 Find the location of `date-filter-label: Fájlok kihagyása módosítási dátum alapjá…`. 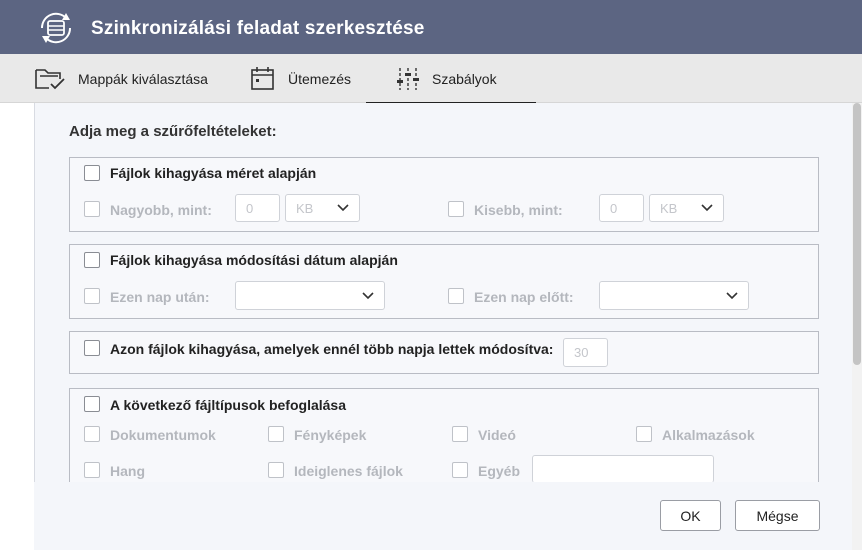

date-filter-label: Fájlok kihagyása módosítási dátum alapjá… is located at coordinates (254, 260).